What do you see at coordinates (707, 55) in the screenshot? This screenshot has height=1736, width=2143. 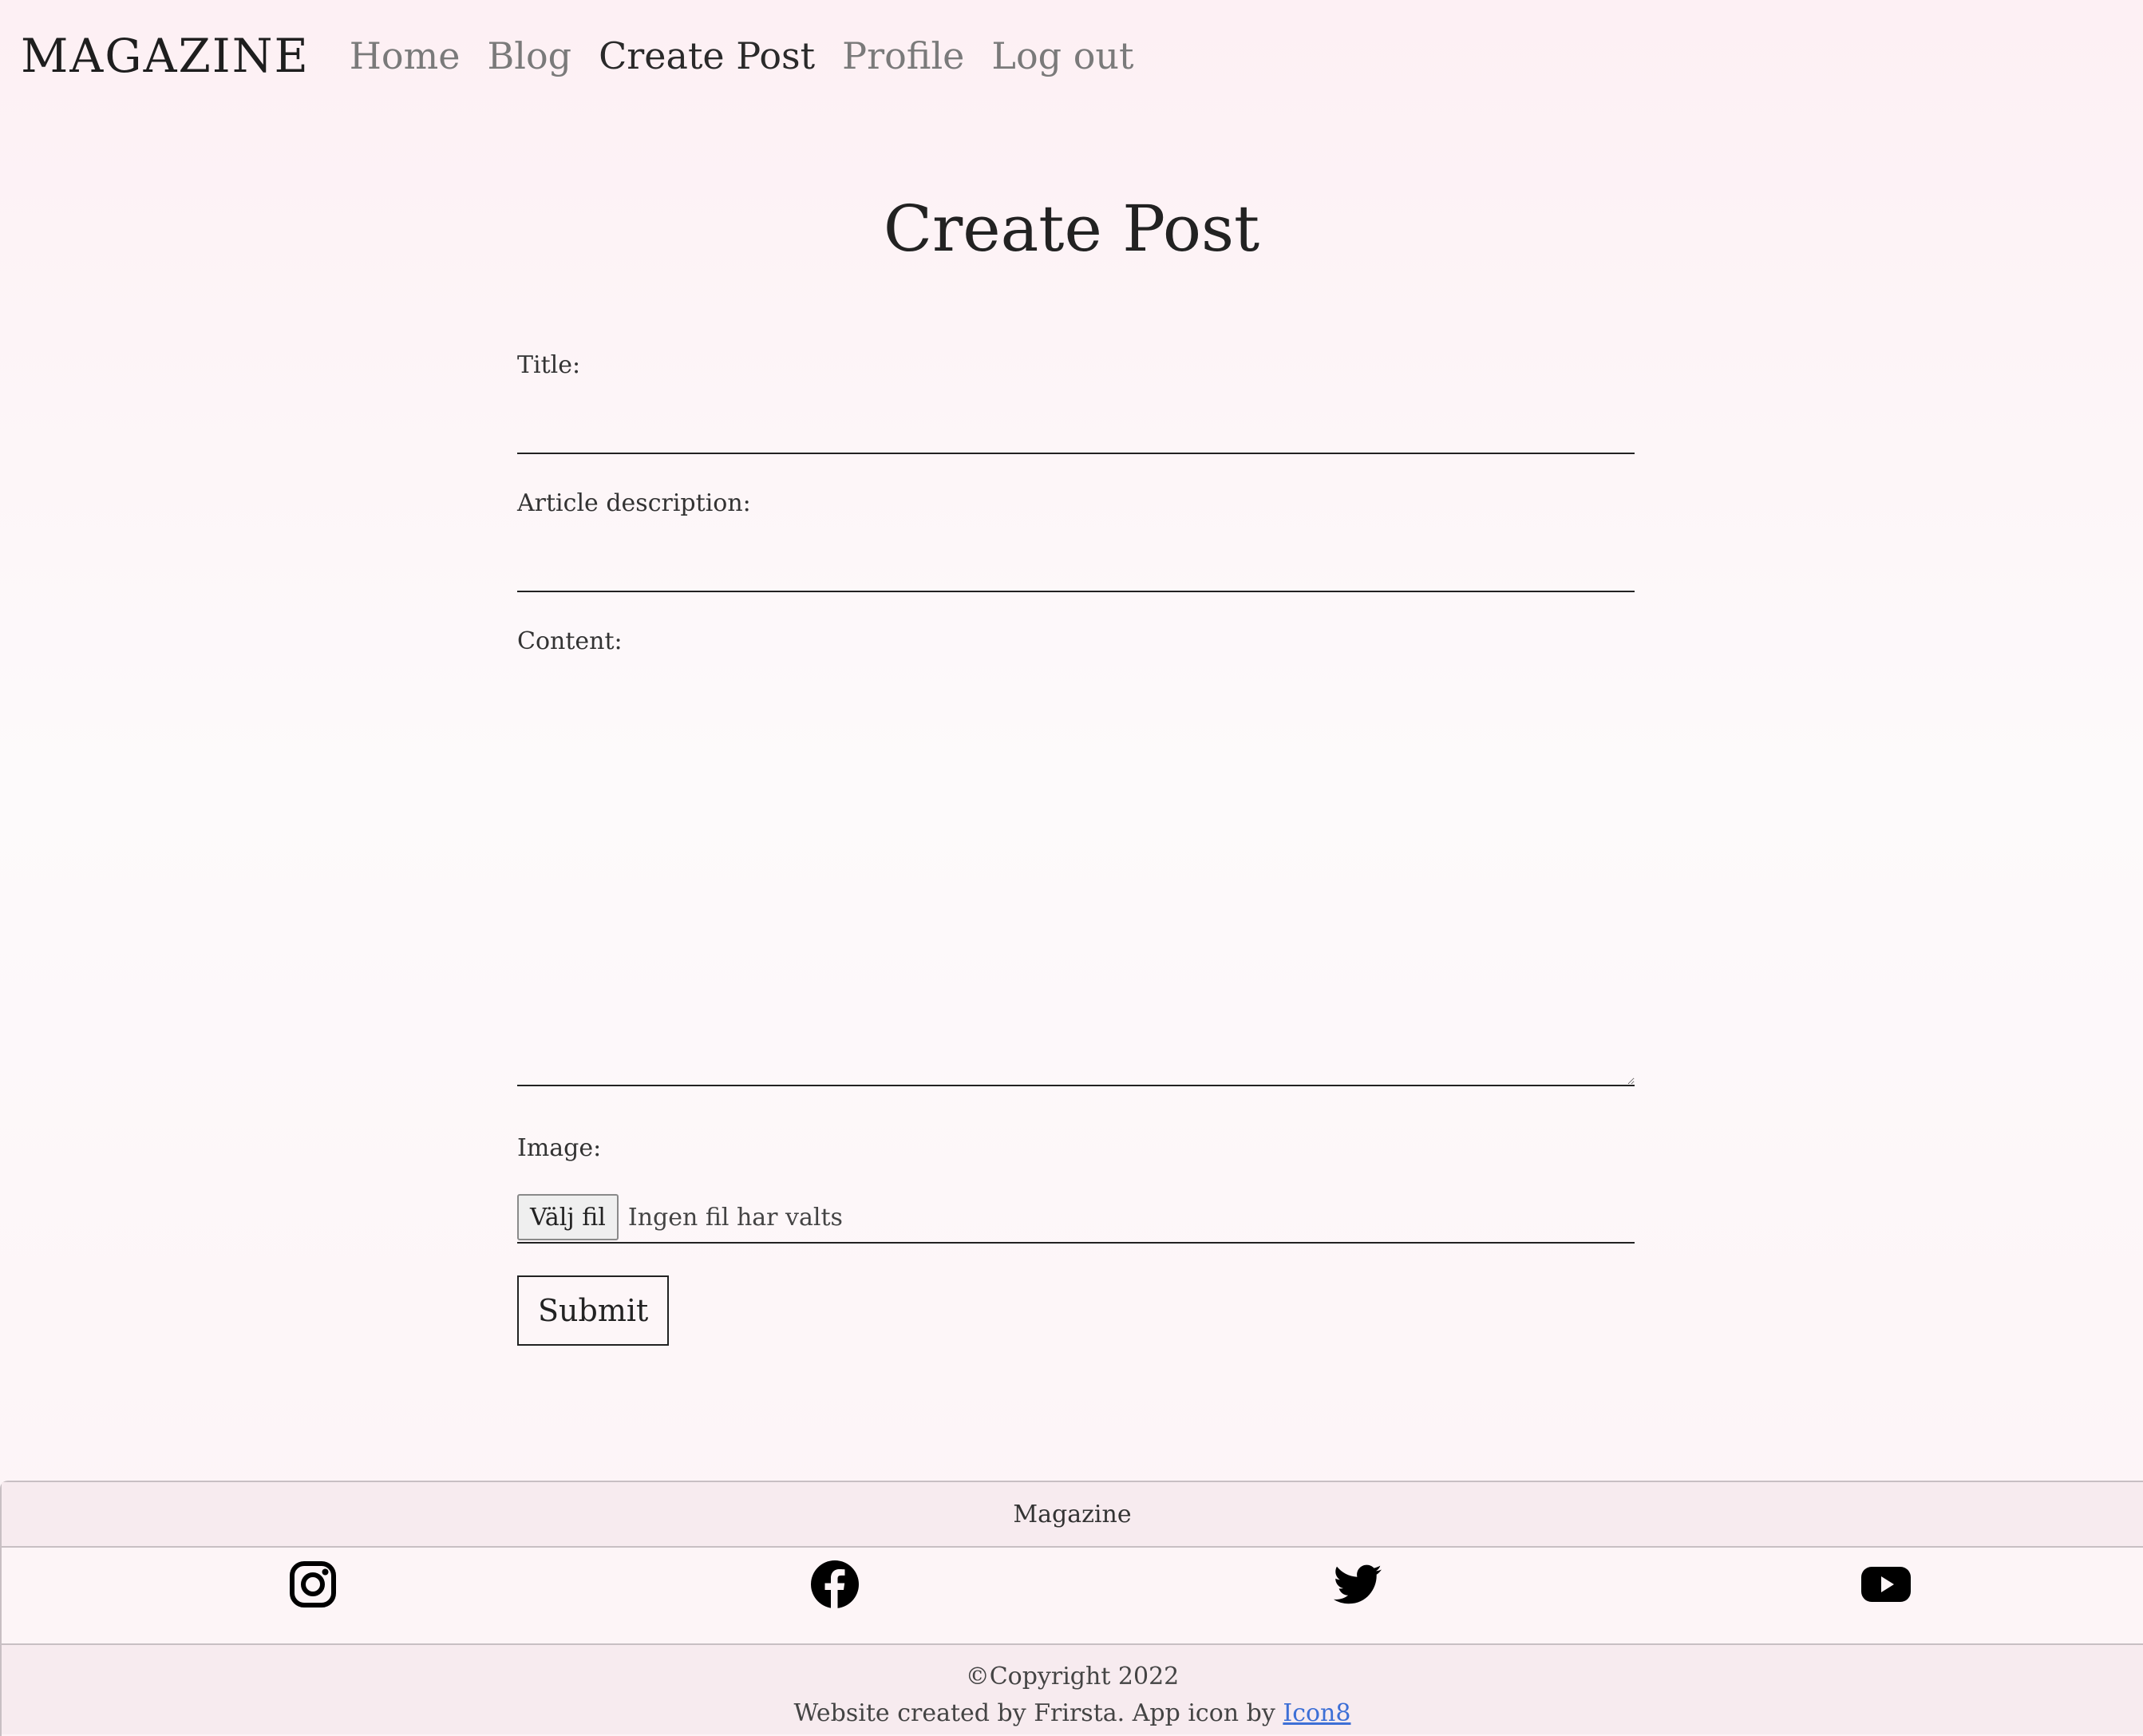 I see `nav-link-create-post: Create Post` at bounding box center [707, 55].